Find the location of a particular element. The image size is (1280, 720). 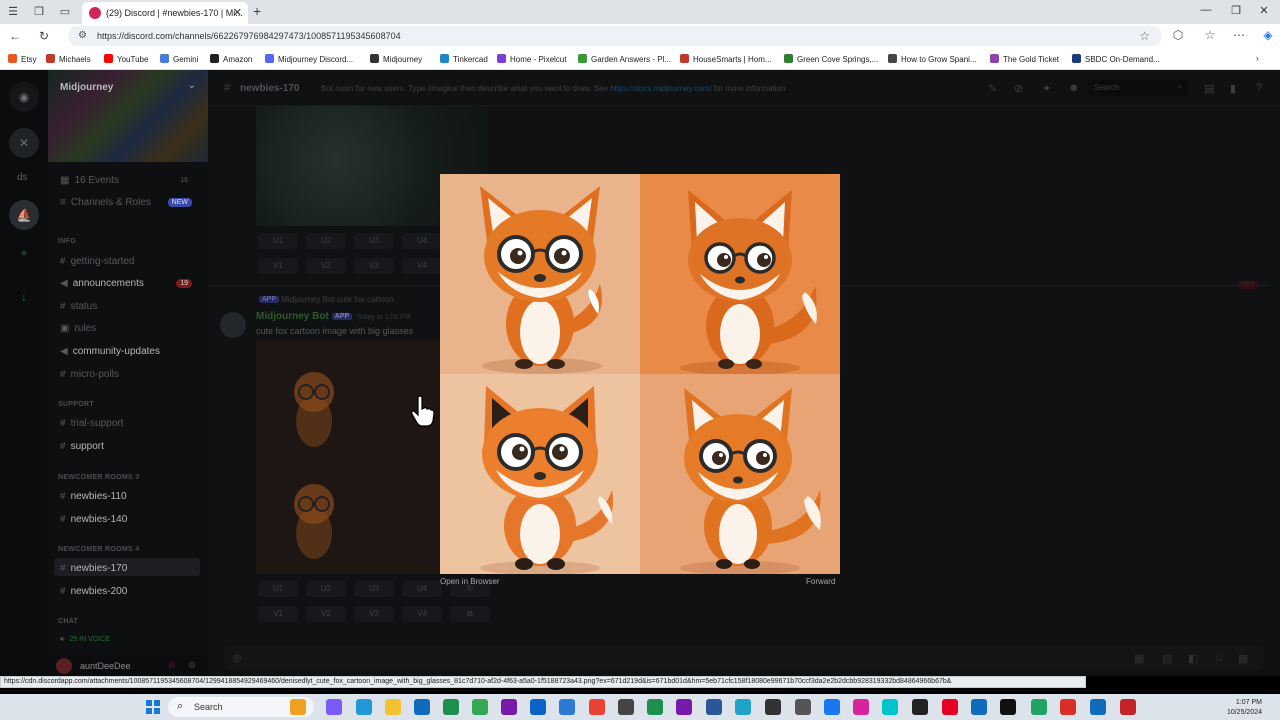

pinterest-icon is located at coordinates (950, 707).